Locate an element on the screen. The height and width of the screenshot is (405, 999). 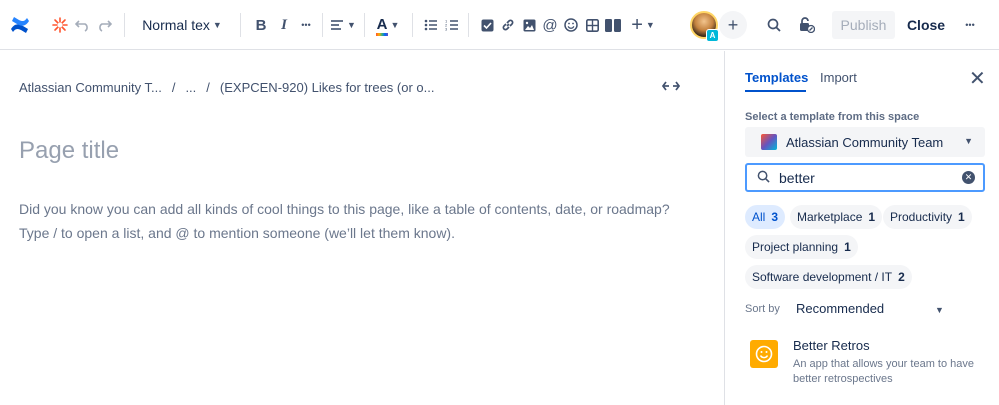
undo-icon is located at coordinates (83, 25).